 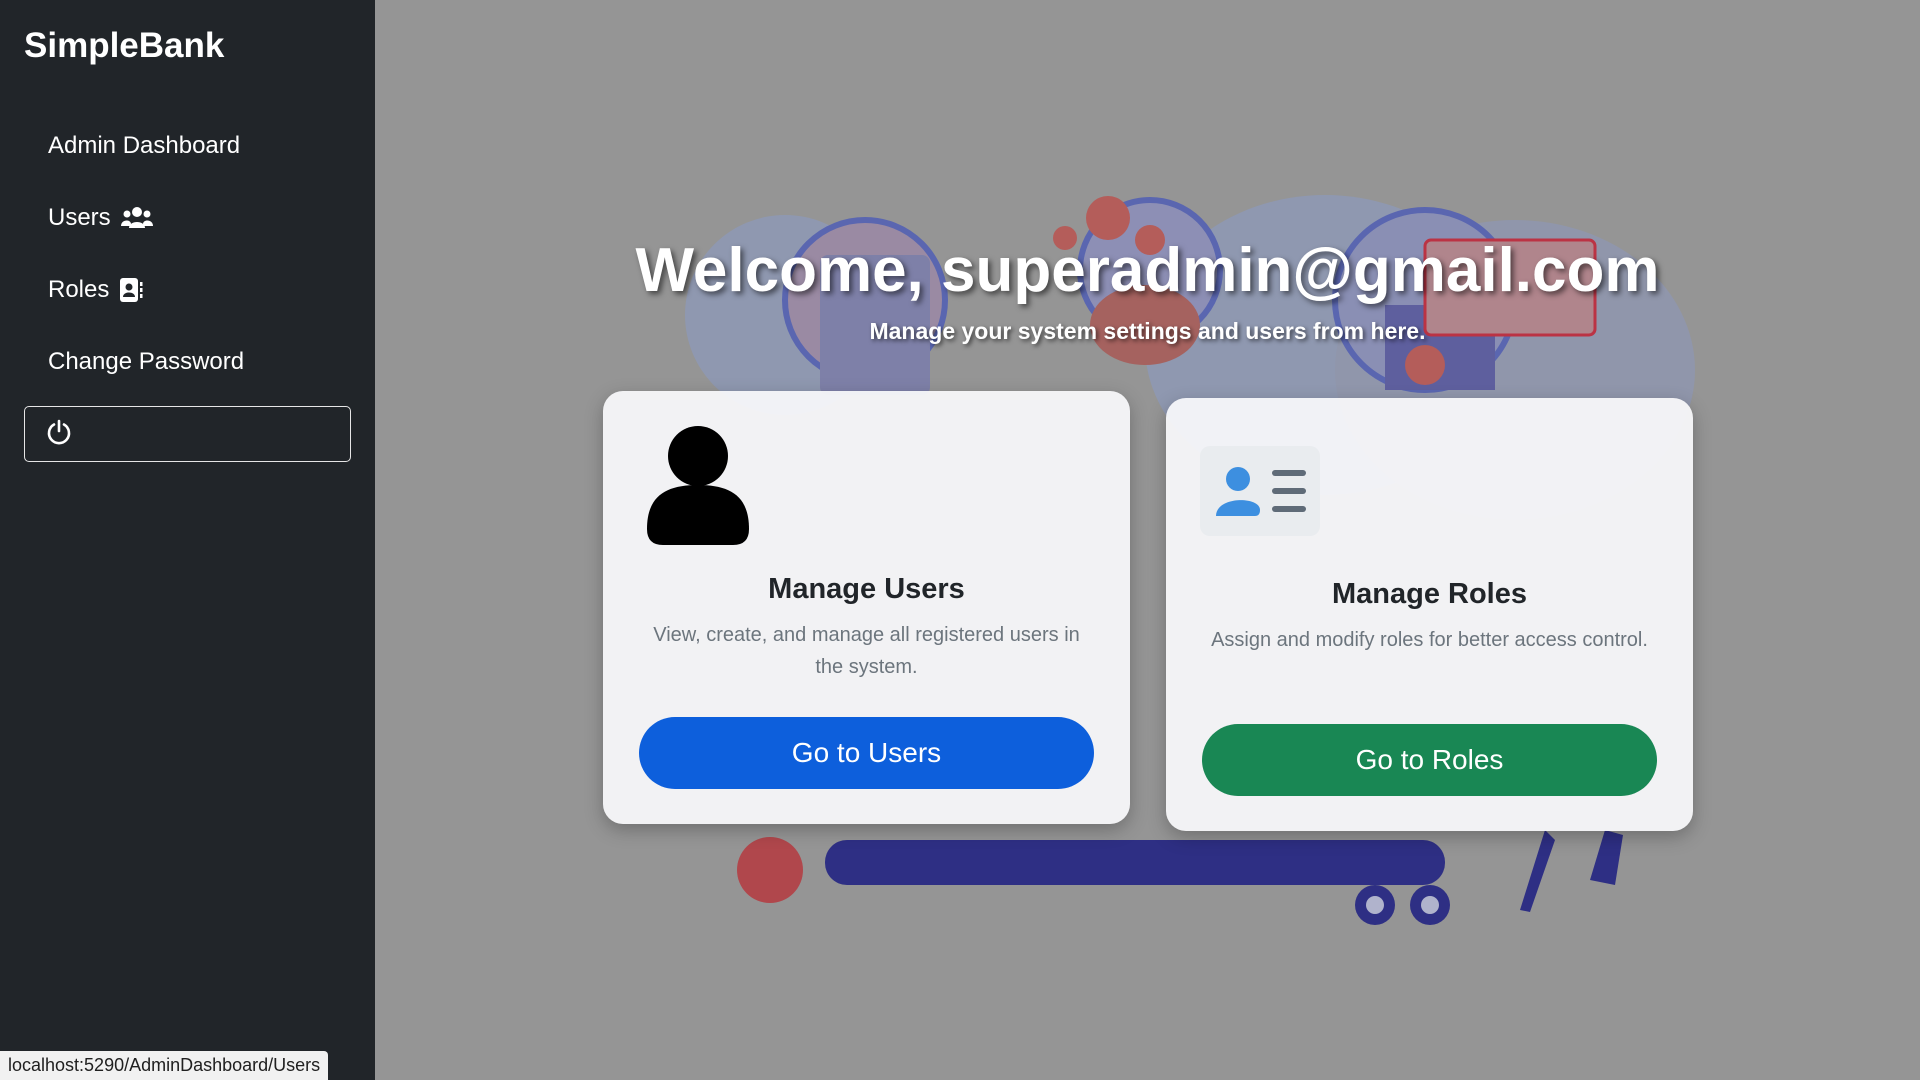 I want to click on sidebar-item-roles: Roles, so click(x=187, y=290).